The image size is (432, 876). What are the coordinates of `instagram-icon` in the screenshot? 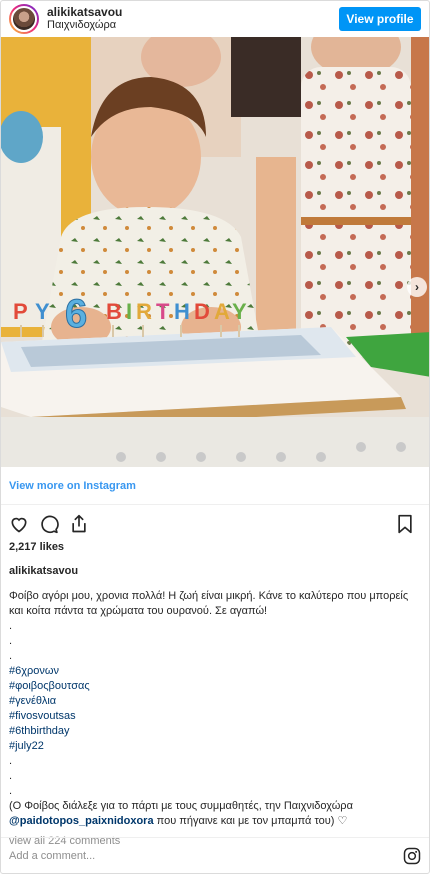 It's located at (412, 856).